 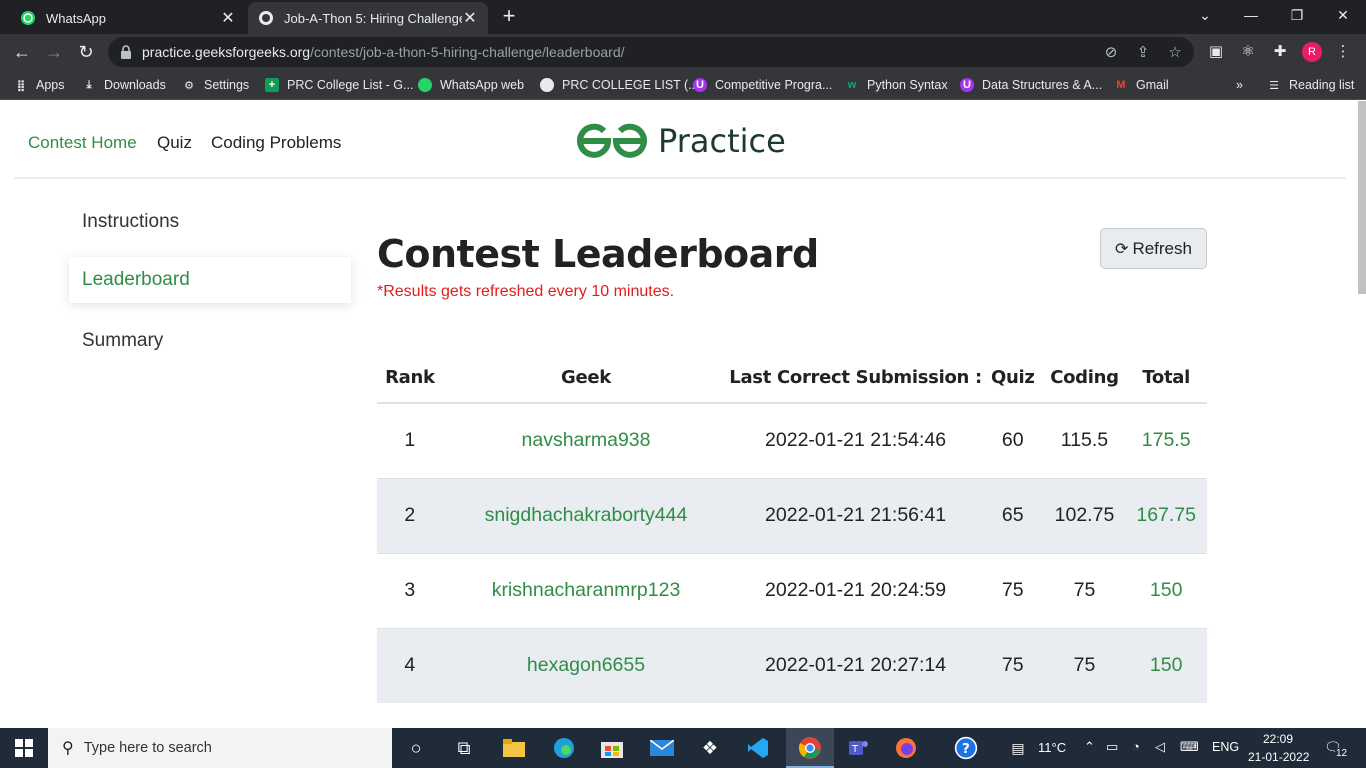 What do you see at coordinates (852, 85) in the screenshot?
I see `w3-icon: w` at bounding box center [852, 85].